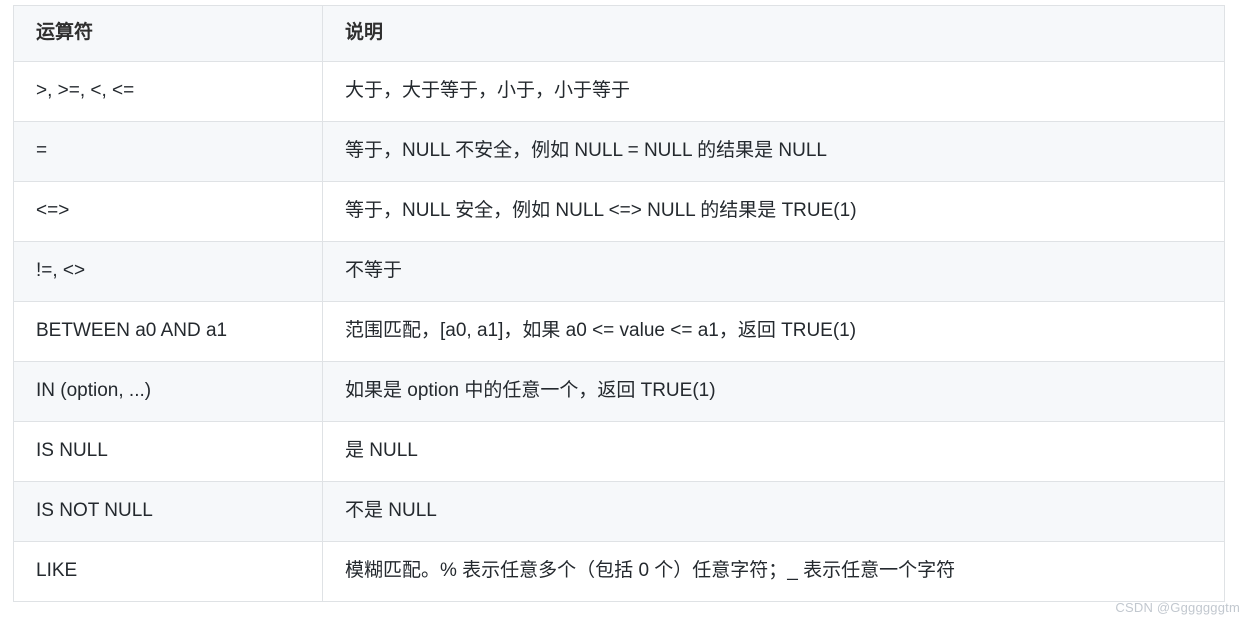 This screenshot has width=1248, height=619. What do you see at coordinates (773, 391) in the screenshot?
I see `cell-description: 如果是 option 中的任意一个，返回 TRUE(1)` at bounding box center [773, 391].